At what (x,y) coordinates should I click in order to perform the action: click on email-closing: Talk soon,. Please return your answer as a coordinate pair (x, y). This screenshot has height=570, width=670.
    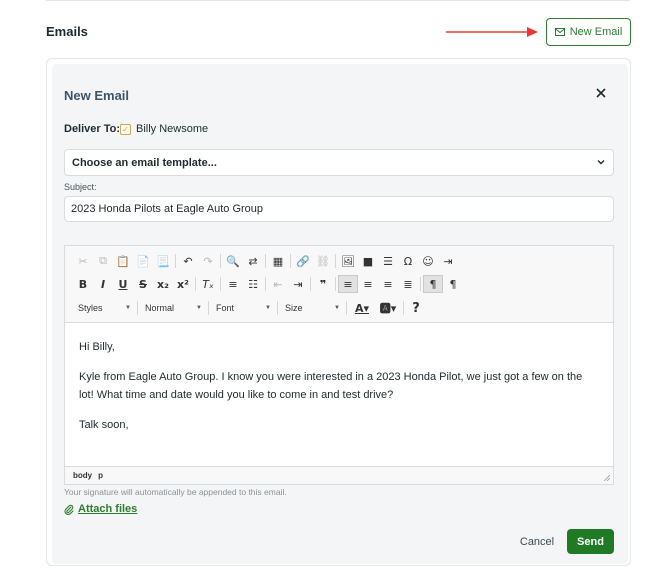
    Looking at the image, I should click on (104, 425).